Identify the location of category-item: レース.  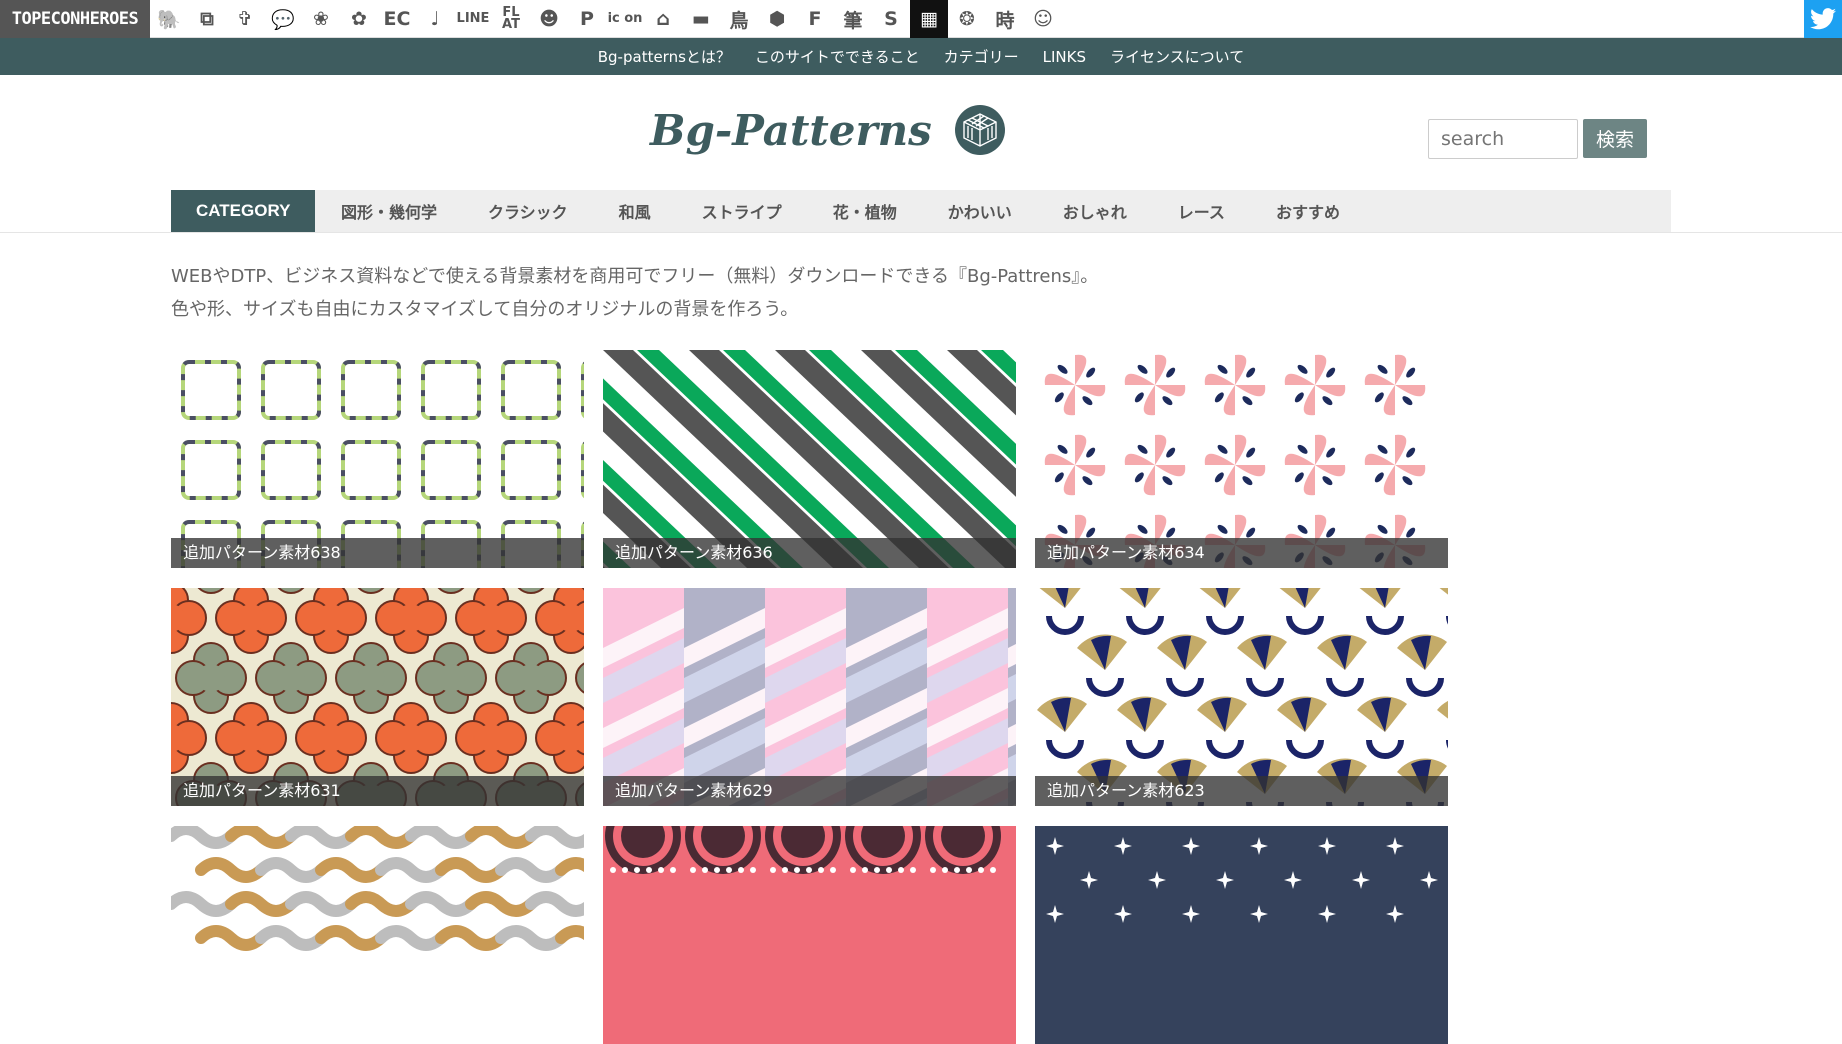
(1201, 211).